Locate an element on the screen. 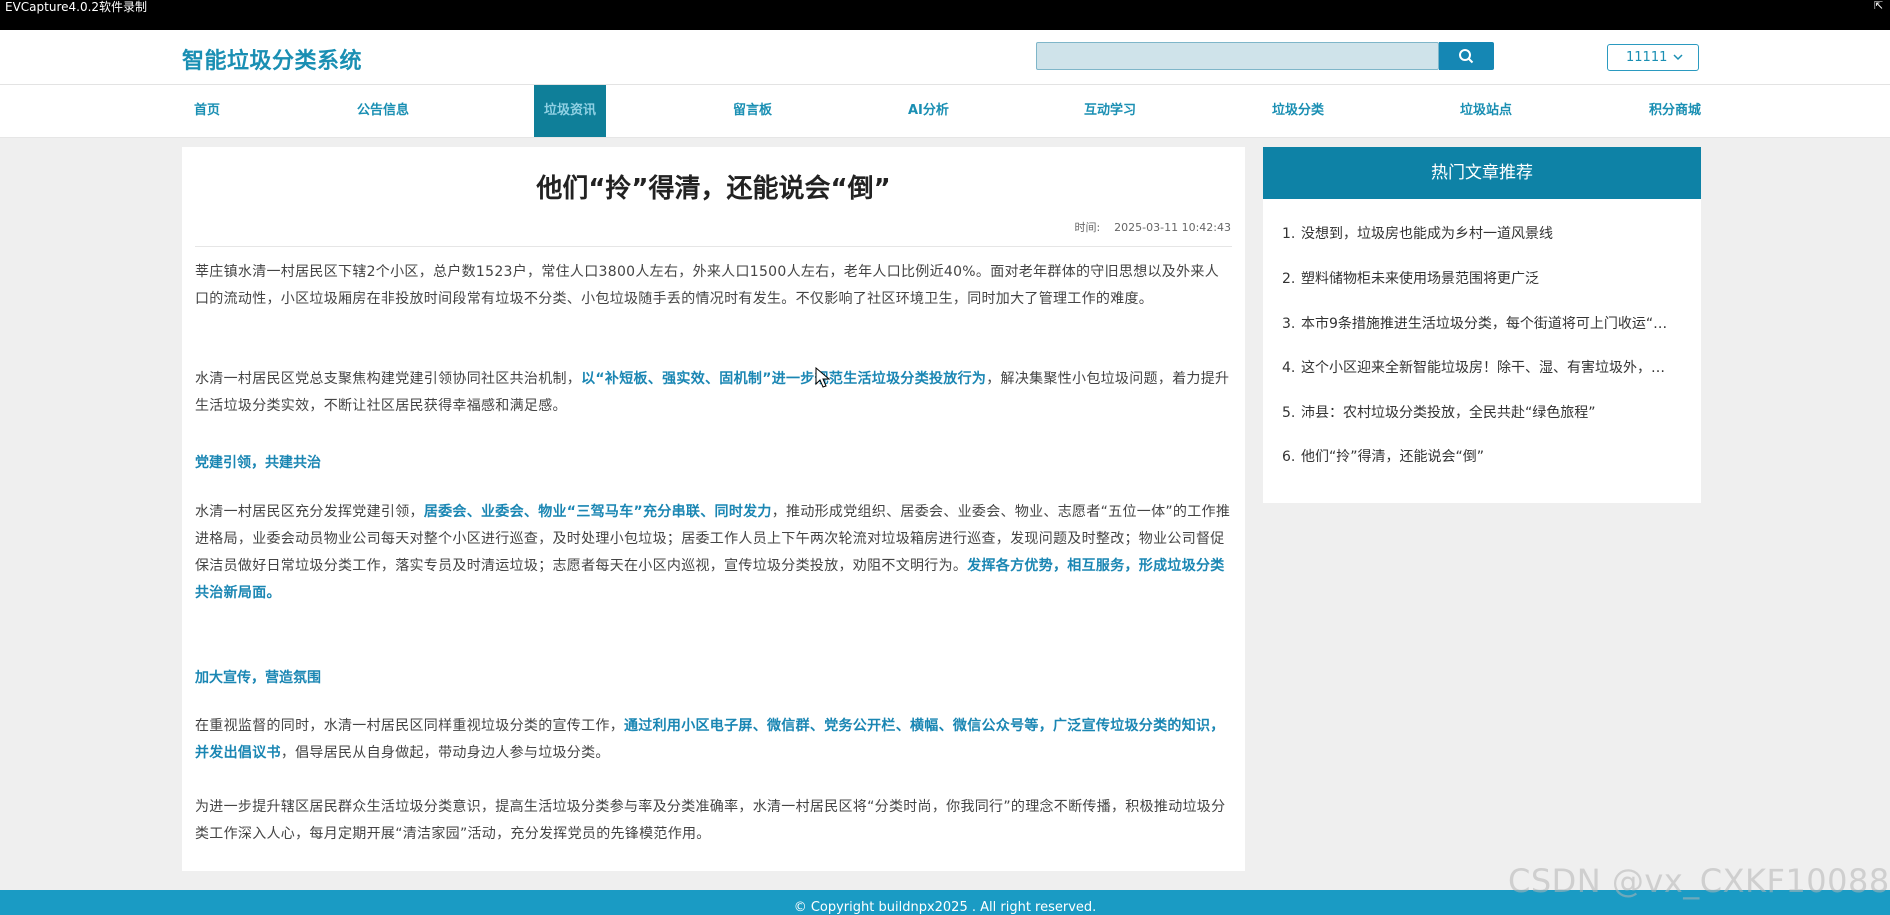 This screenshot has width=1890, height=915. user-name: 11111 is located at coordinates (1647, 57).